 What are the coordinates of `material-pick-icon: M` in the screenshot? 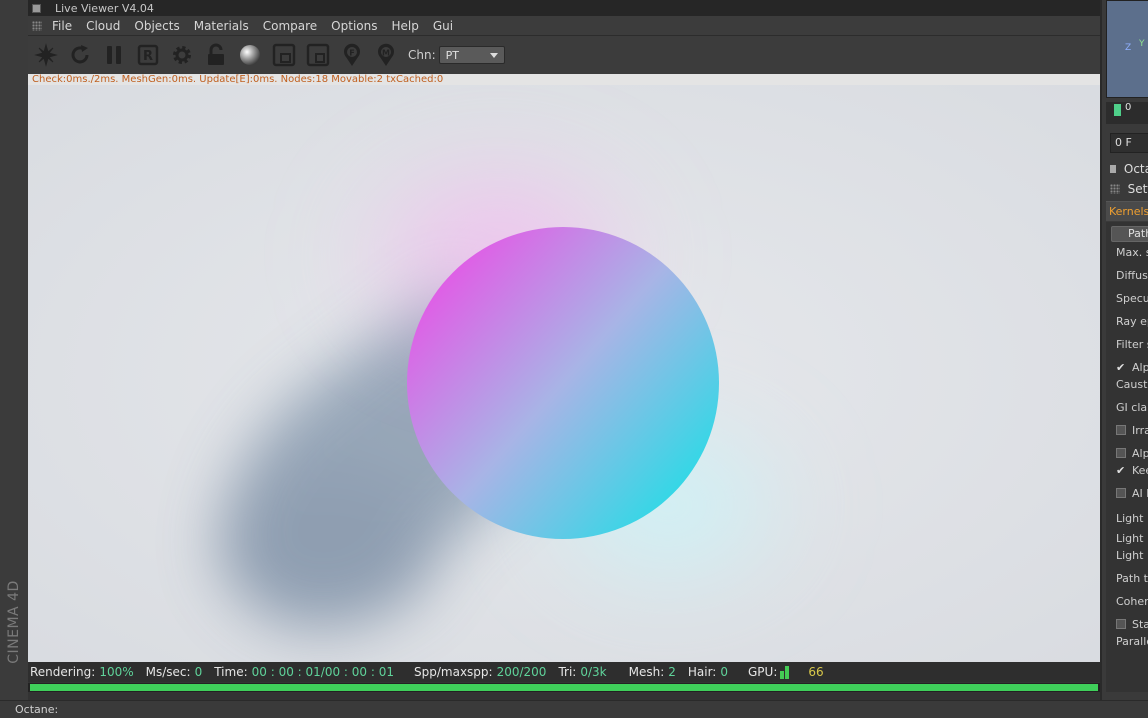 It's located at (386, 54).